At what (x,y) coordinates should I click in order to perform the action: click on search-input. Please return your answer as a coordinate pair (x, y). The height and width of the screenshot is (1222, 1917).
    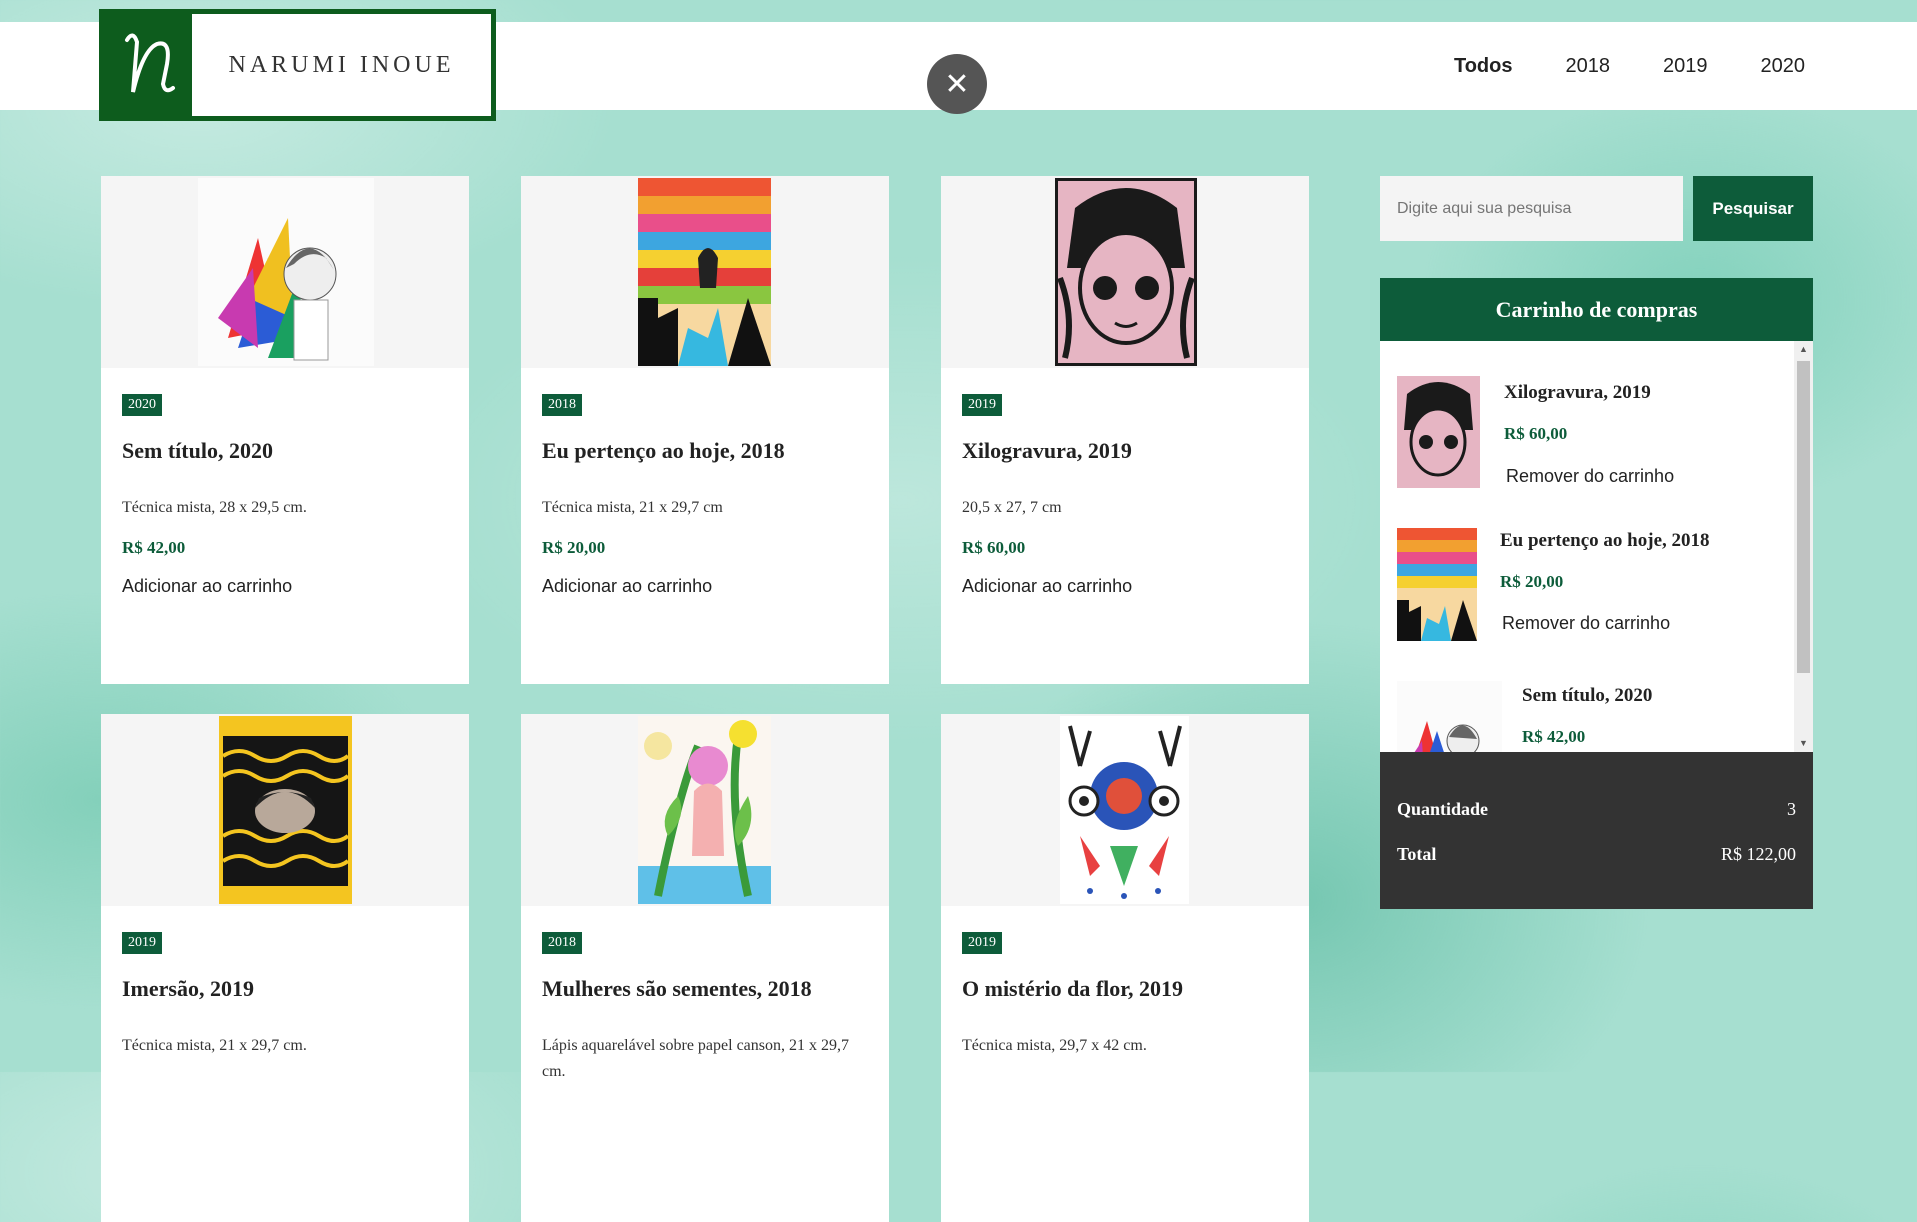
    Looking at the image, I should click on (1531, 208).